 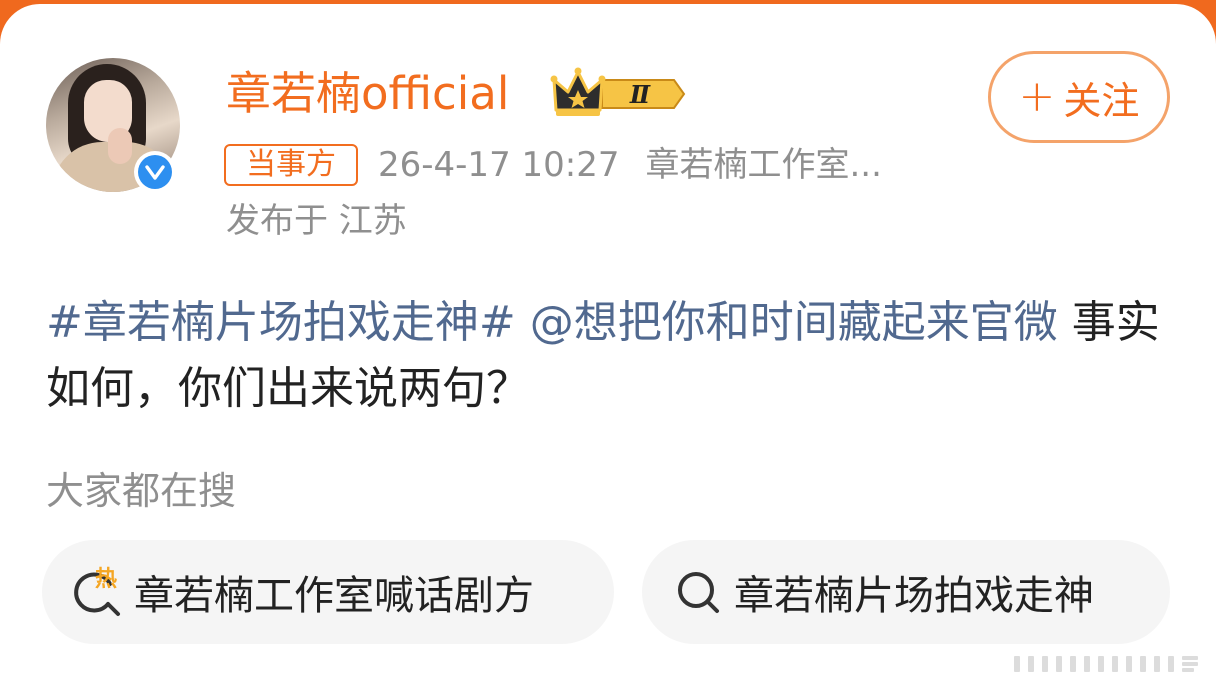 What do you see at coordinates (794, 322) in the screenshot?
I see `mention-link: @想把你和时间藏起来官微` at bounding box center [794, 322].